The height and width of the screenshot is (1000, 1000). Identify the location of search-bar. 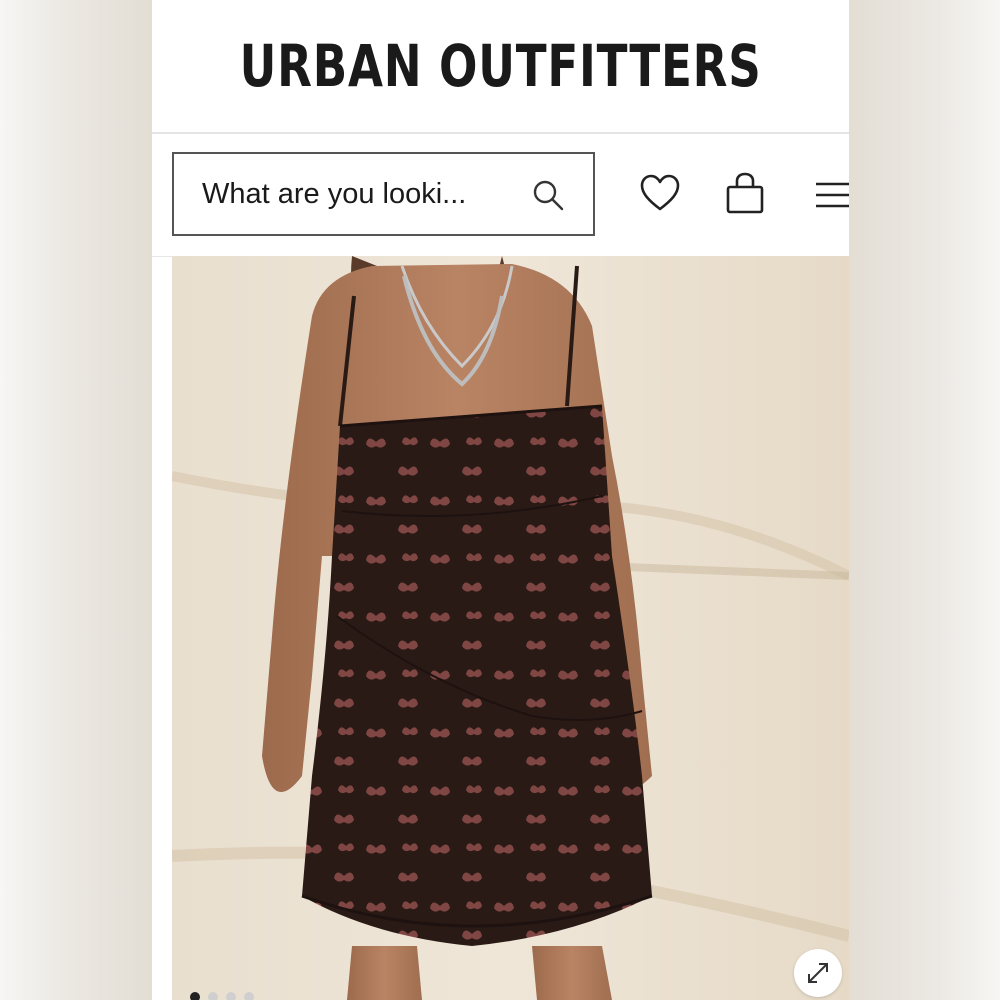
(383, 194).